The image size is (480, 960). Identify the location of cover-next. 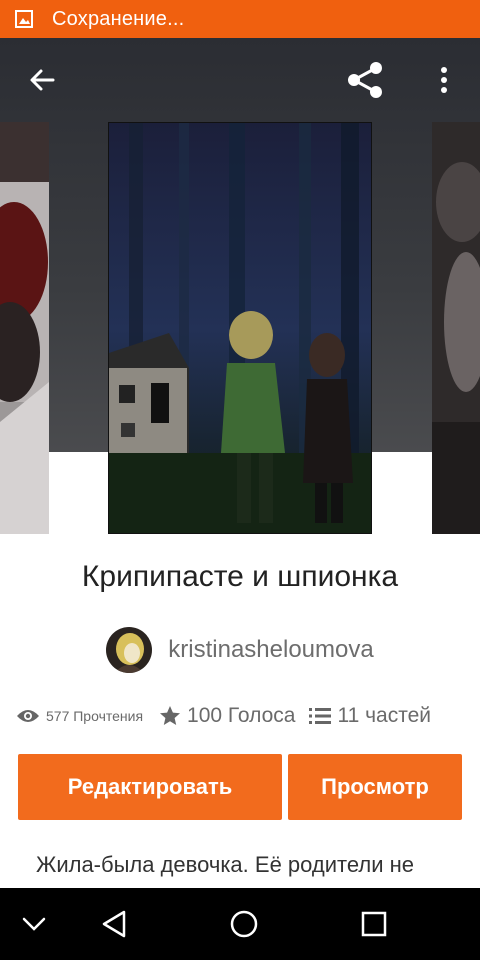
(456, 328).